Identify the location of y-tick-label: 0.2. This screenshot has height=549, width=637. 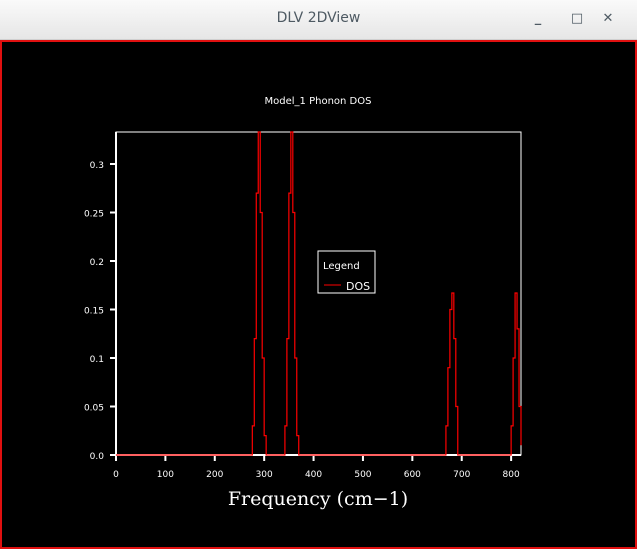
(97, 263).